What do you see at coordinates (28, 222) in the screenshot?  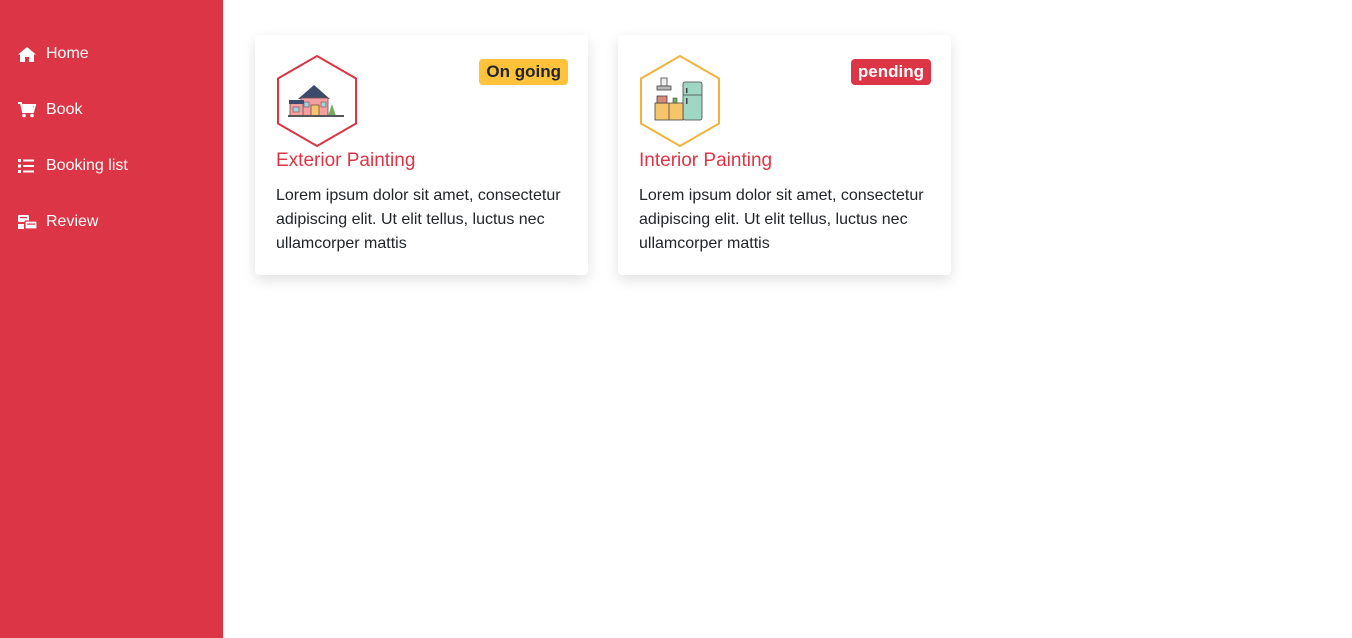 I see `review-icon` at bounding box center [28, 222].